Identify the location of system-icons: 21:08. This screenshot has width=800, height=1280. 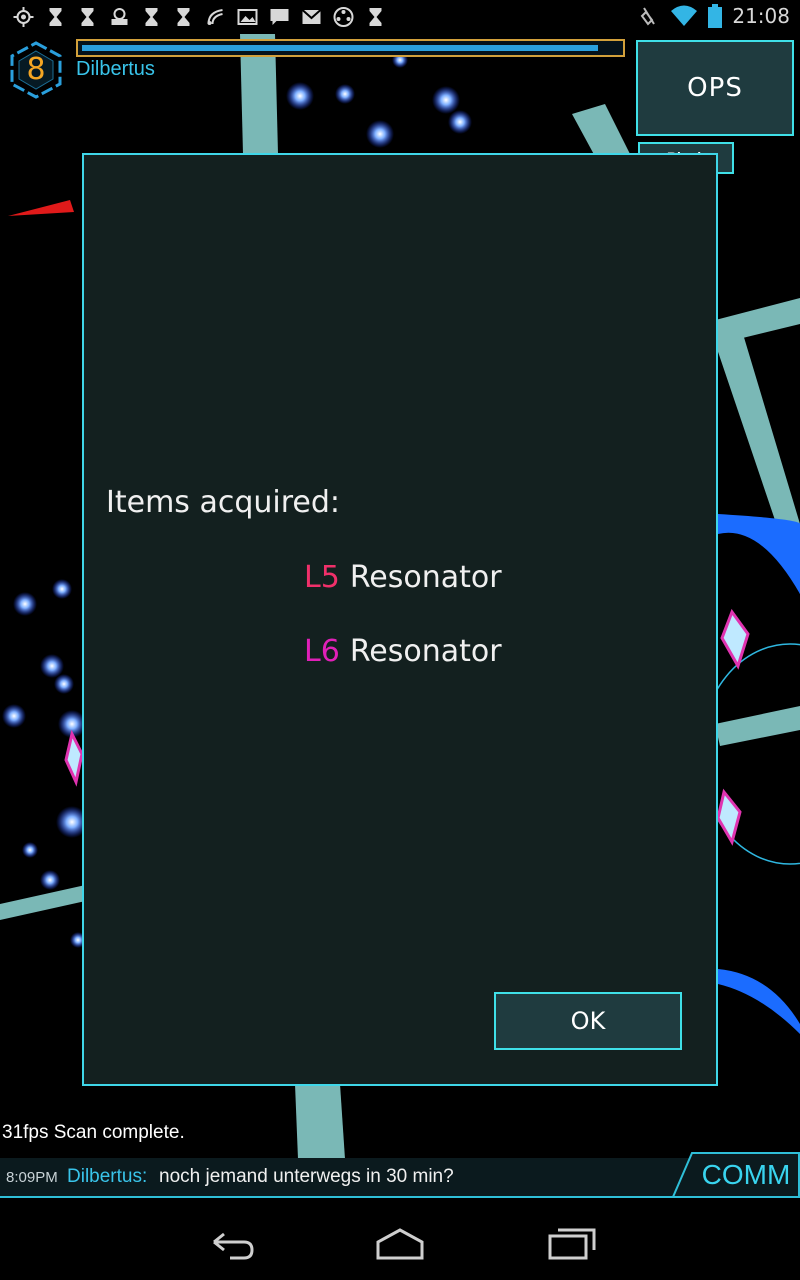
(714, 16).